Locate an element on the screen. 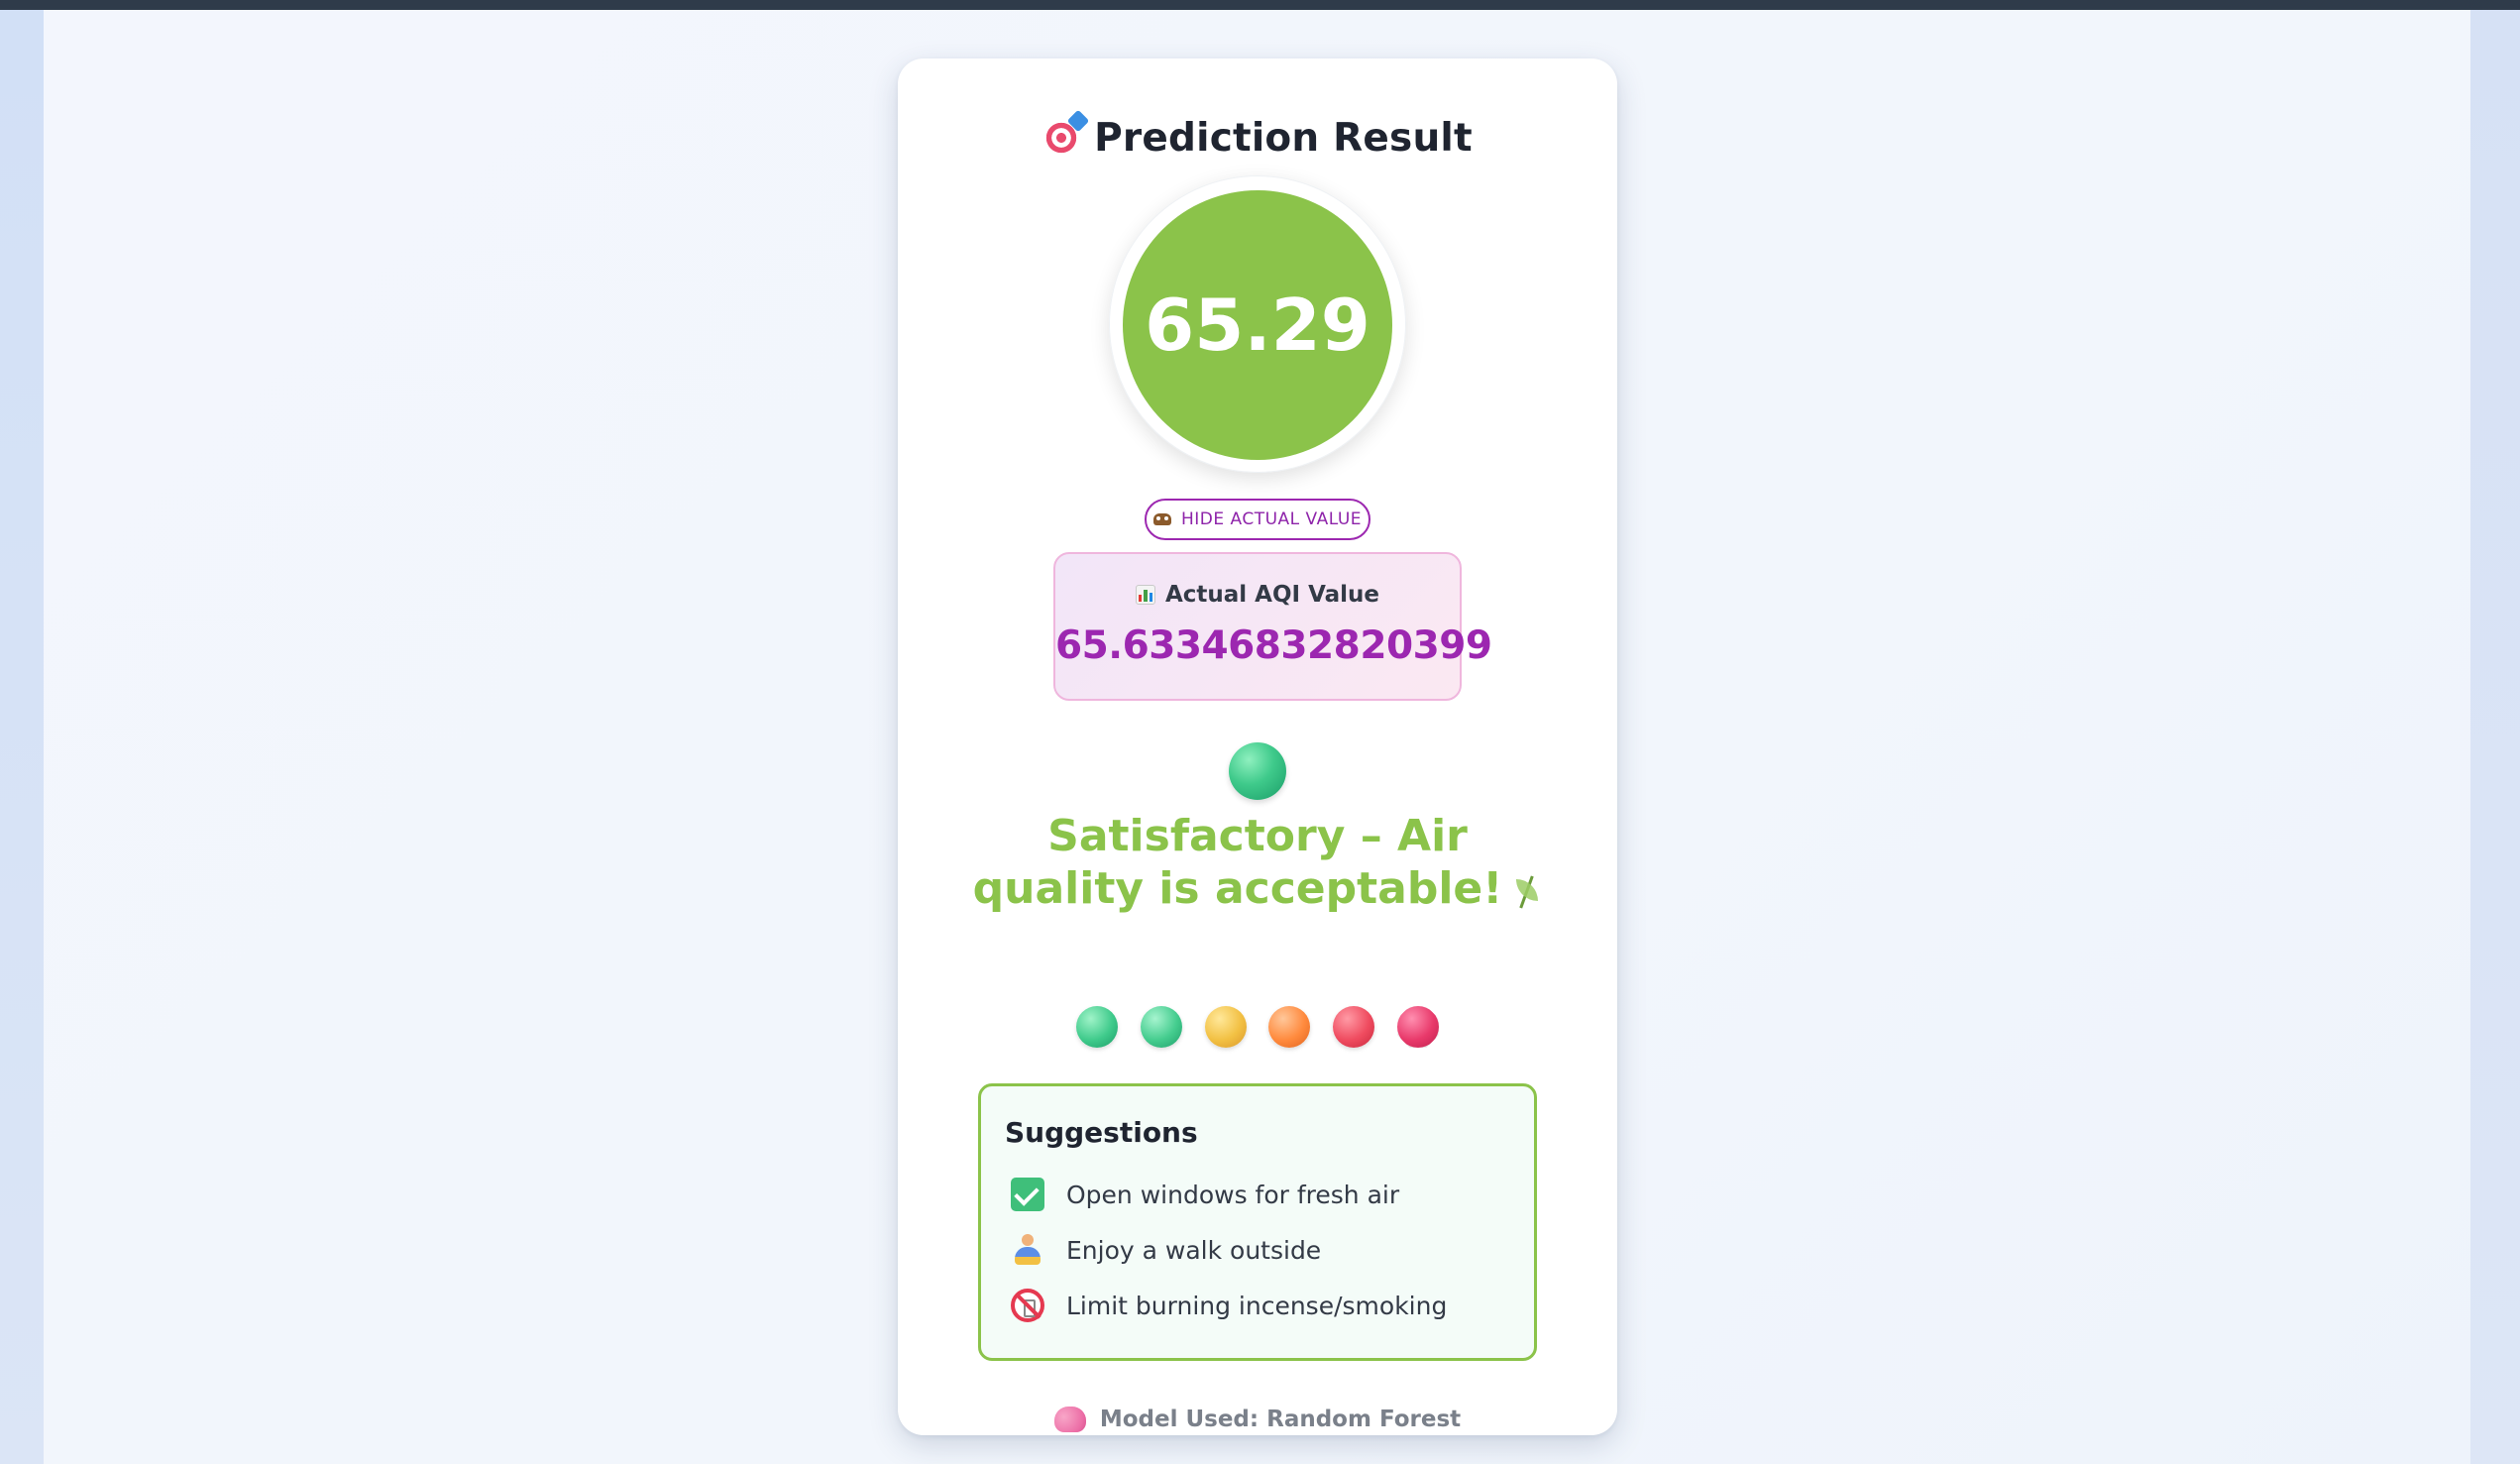  suggestion-item: Limit burning incense/smoking is located at coordinates (1229, 1306).